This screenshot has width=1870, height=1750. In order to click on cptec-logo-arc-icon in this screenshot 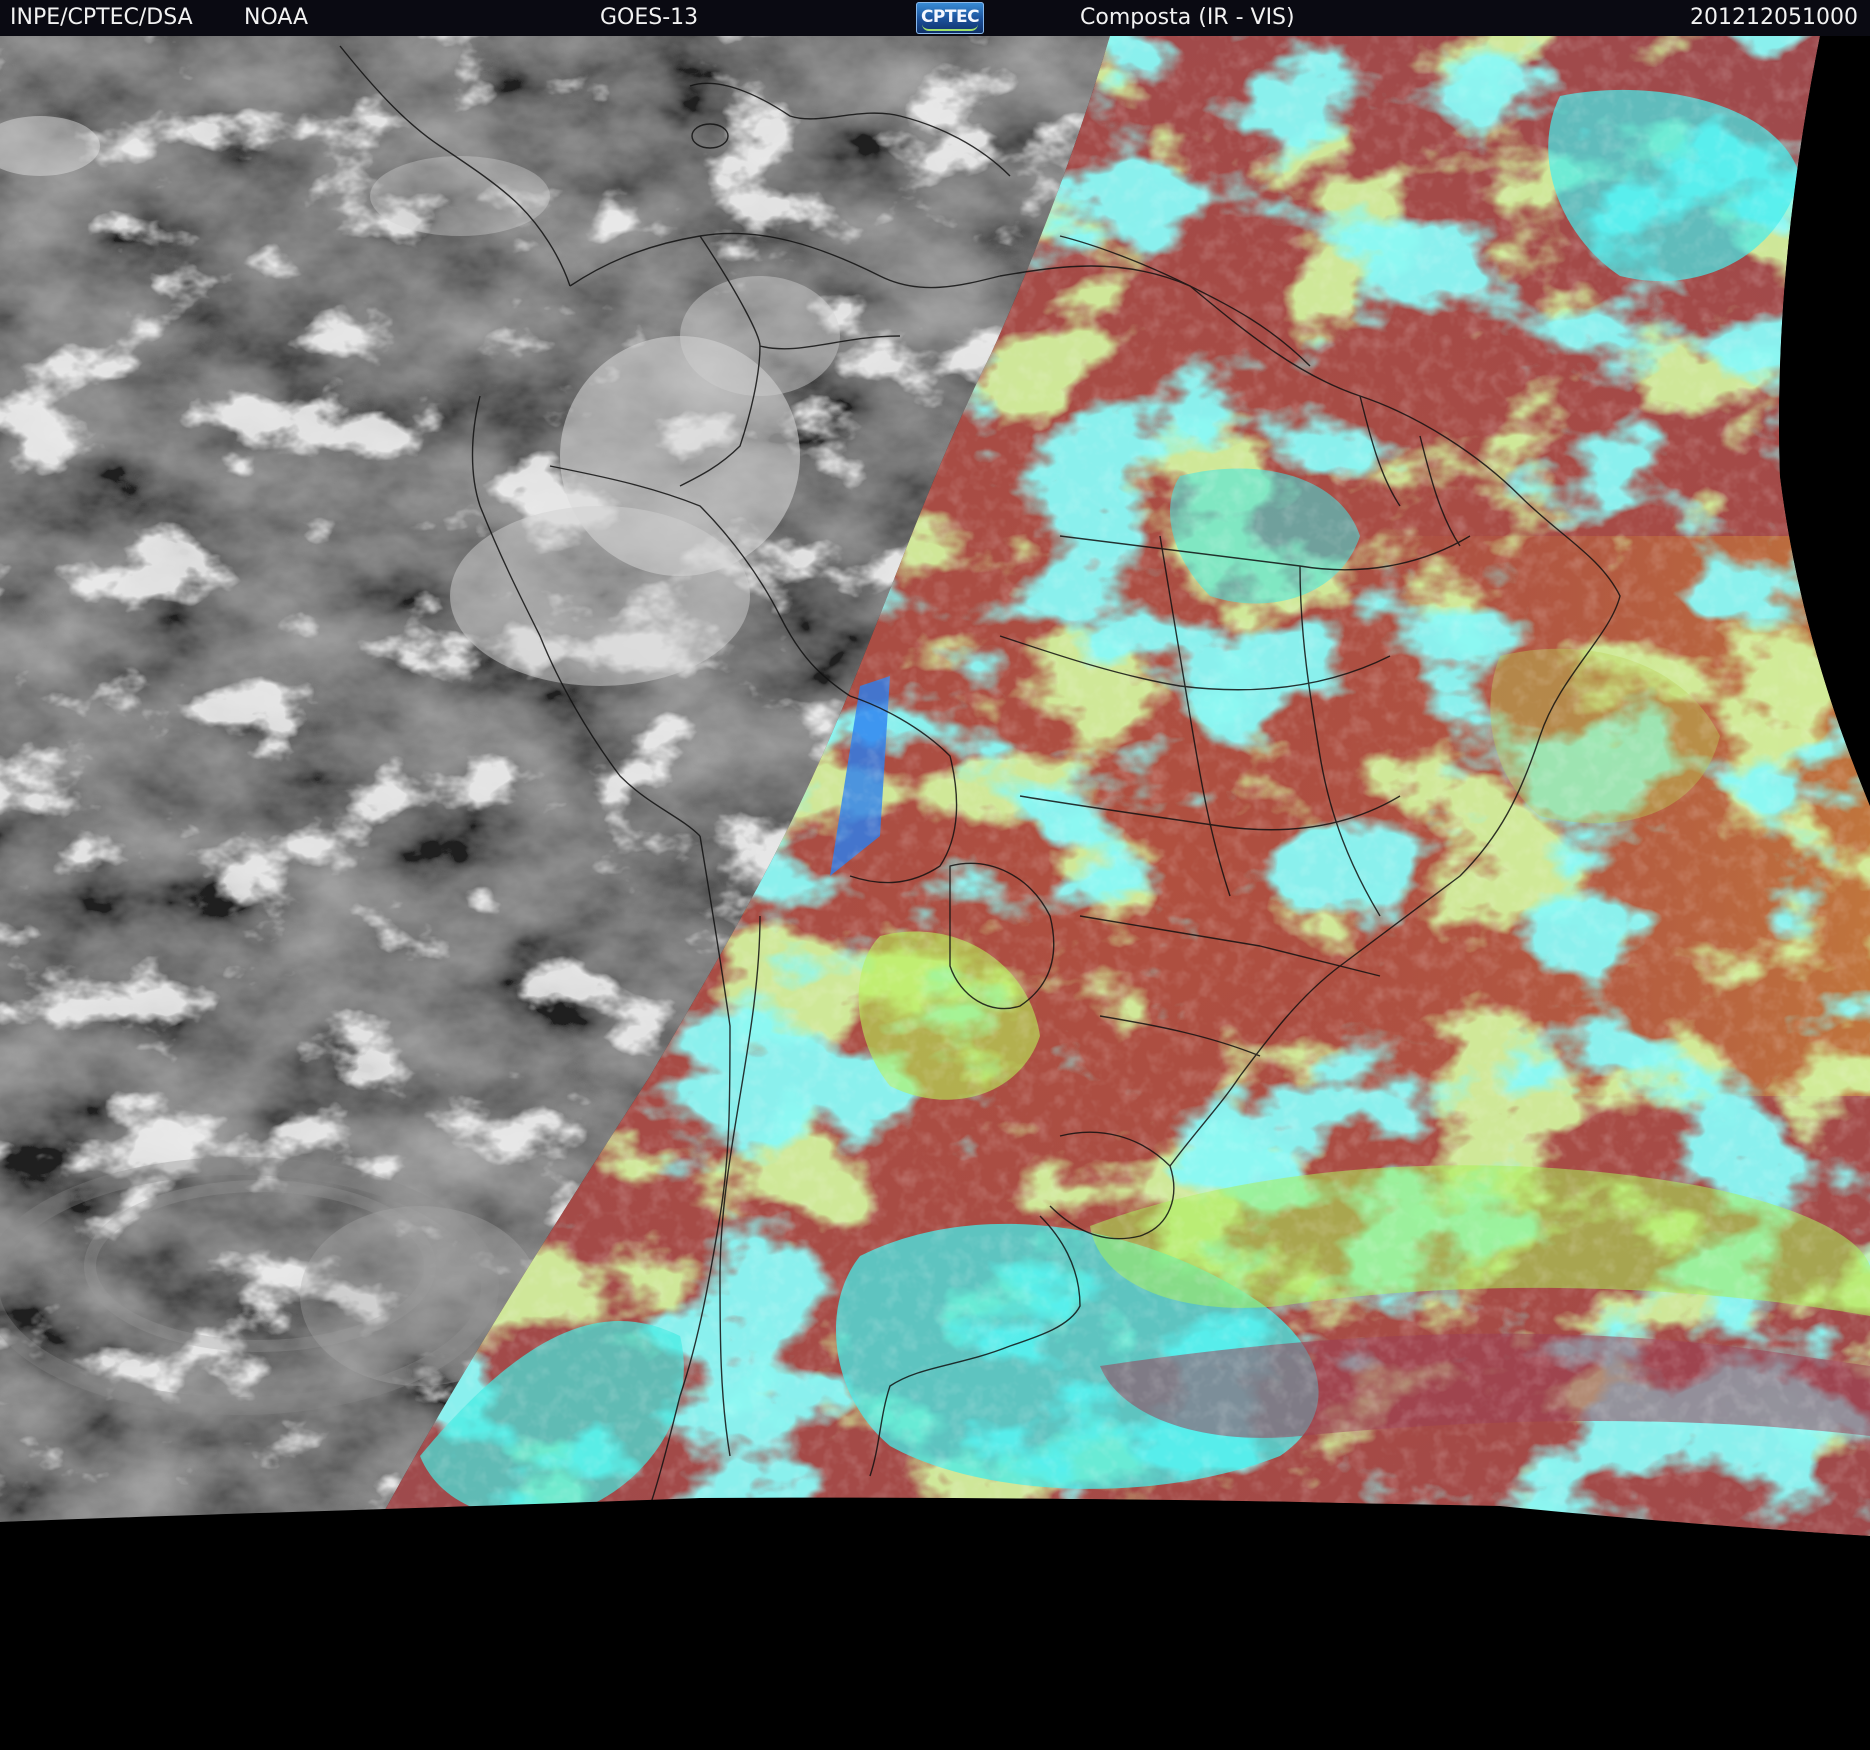, I will do `click(950, 27)`.